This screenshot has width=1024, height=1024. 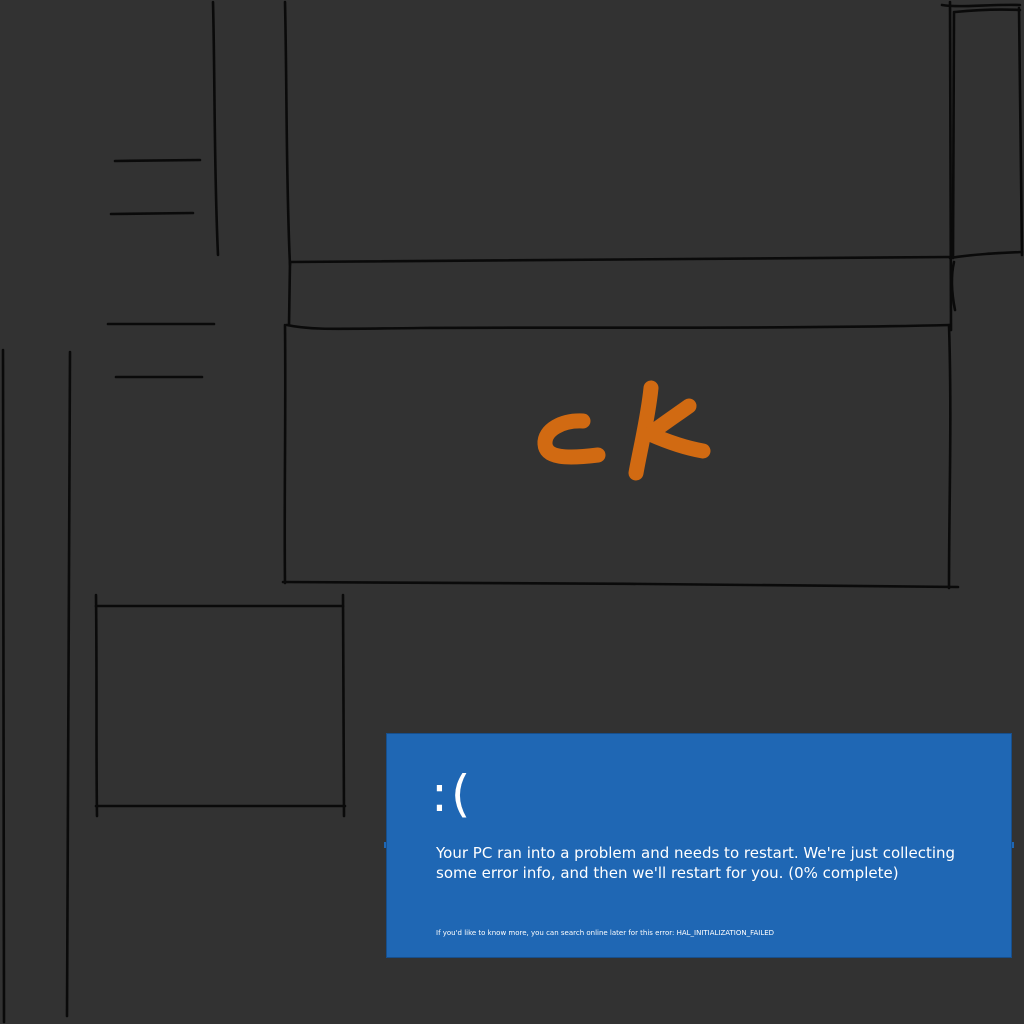 I want to click on main-panel-right-edge, so click(x=949, y=456).